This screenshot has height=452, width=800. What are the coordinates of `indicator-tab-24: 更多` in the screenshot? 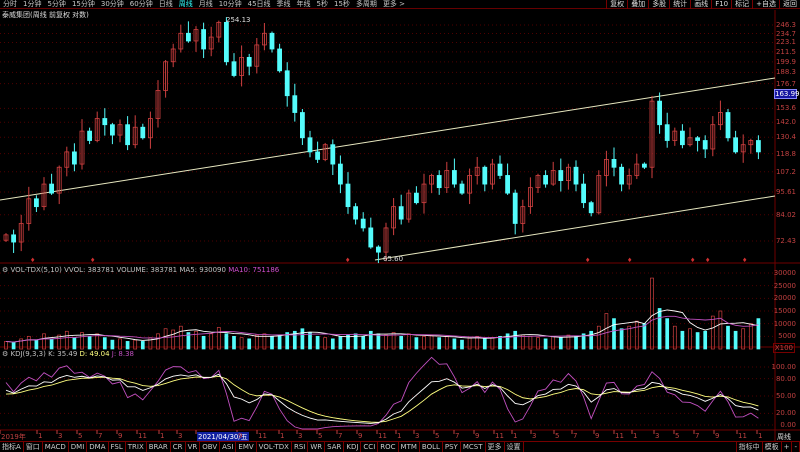 It's located at (495, 447).